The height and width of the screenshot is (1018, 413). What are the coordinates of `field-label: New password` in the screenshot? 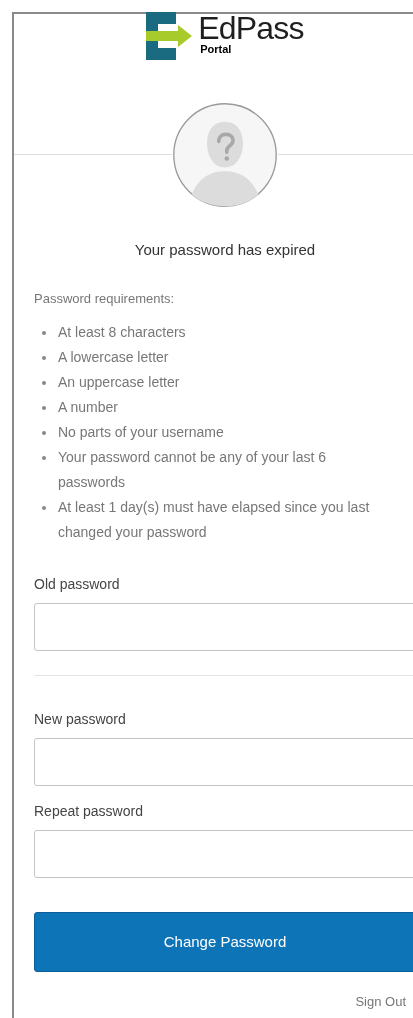 It's located at (80, 719).